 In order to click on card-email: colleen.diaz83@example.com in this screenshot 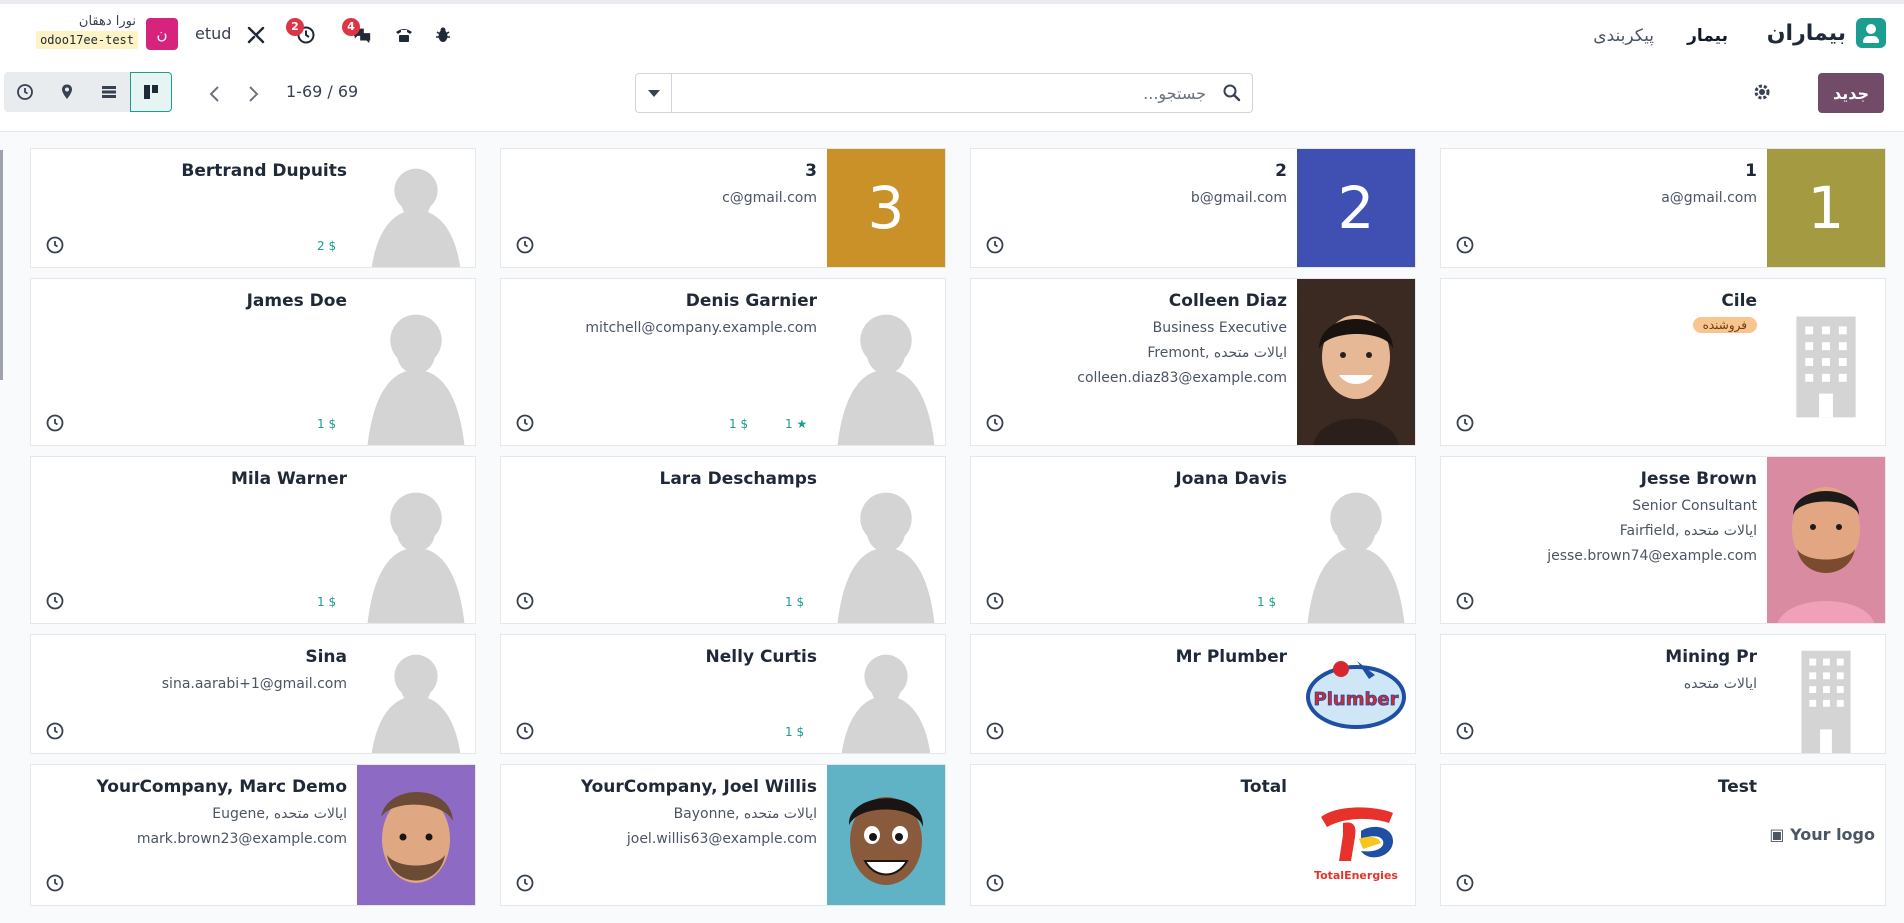, I will do `click(1182, 378)`.